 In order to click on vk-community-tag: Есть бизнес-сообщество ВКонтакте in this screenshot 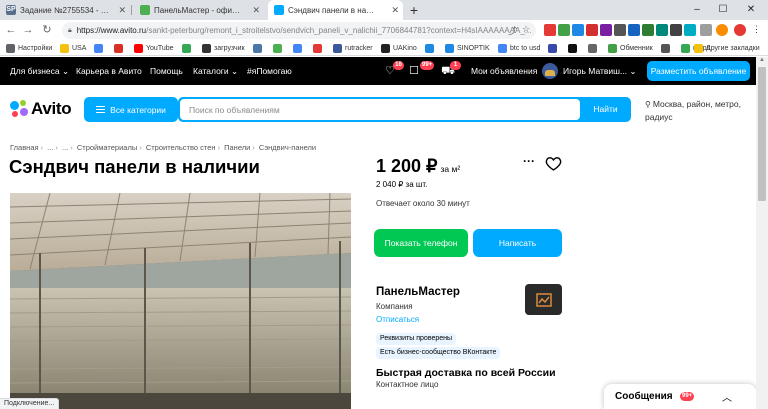, I will do `click(438, 353)`.